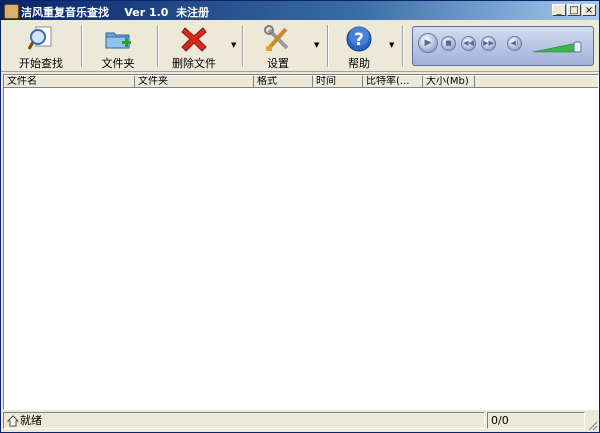  I want to click on column-header-folder: 文件夹, so click(194, 81).